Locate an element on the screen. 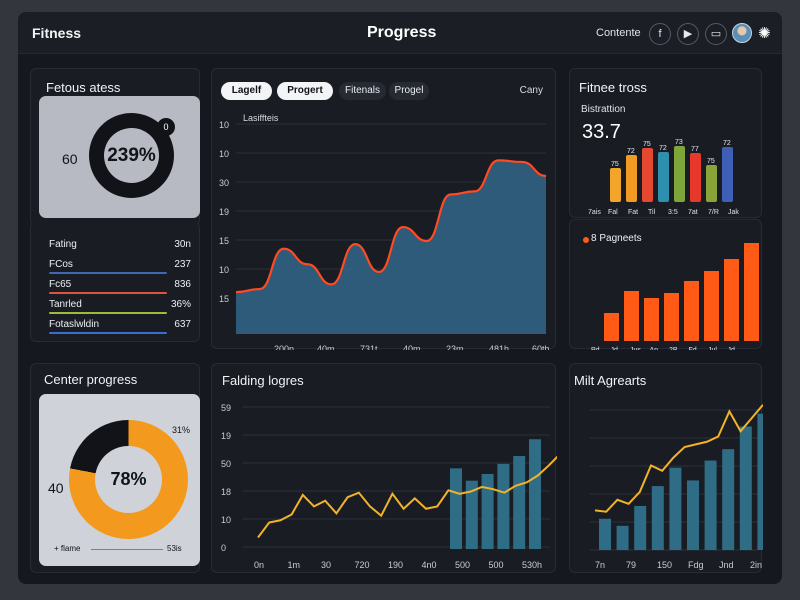 The width and height of the screenshot is (800, 600). milt-x-tick: Jnd is located at coordinates (726, 565).